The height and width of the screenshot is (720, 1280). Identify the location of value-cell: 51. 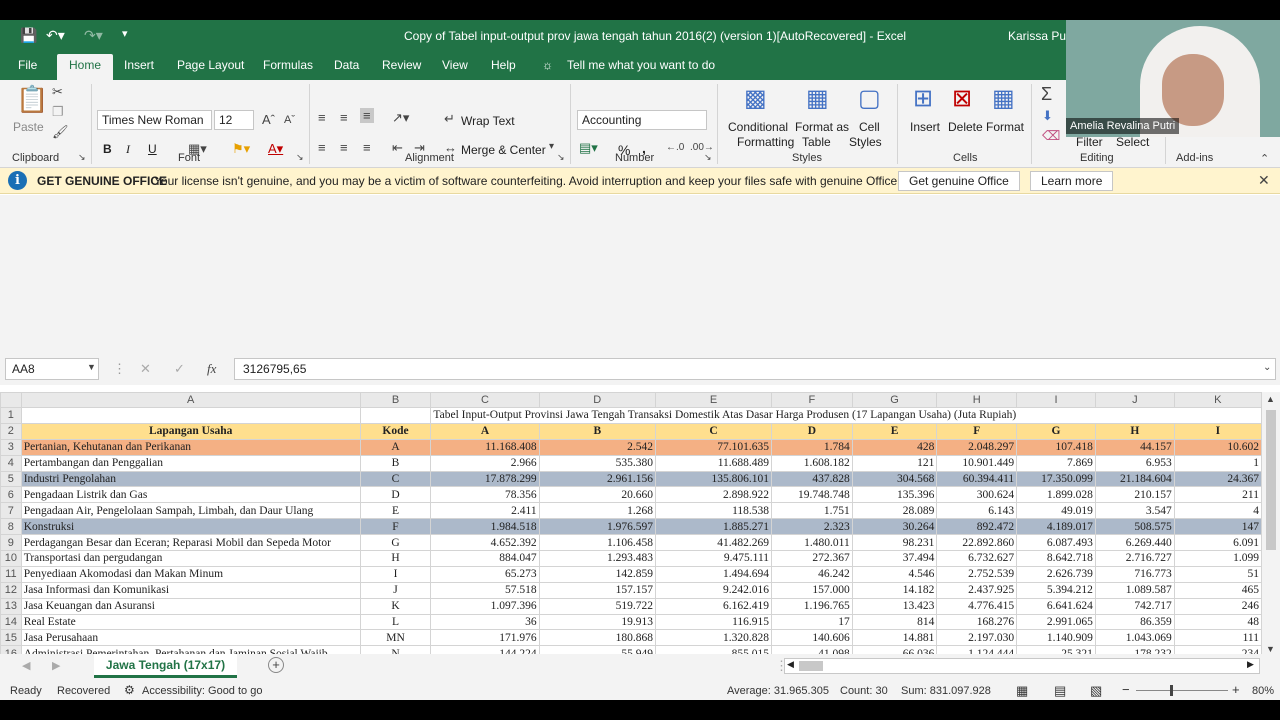
(1217, 574).